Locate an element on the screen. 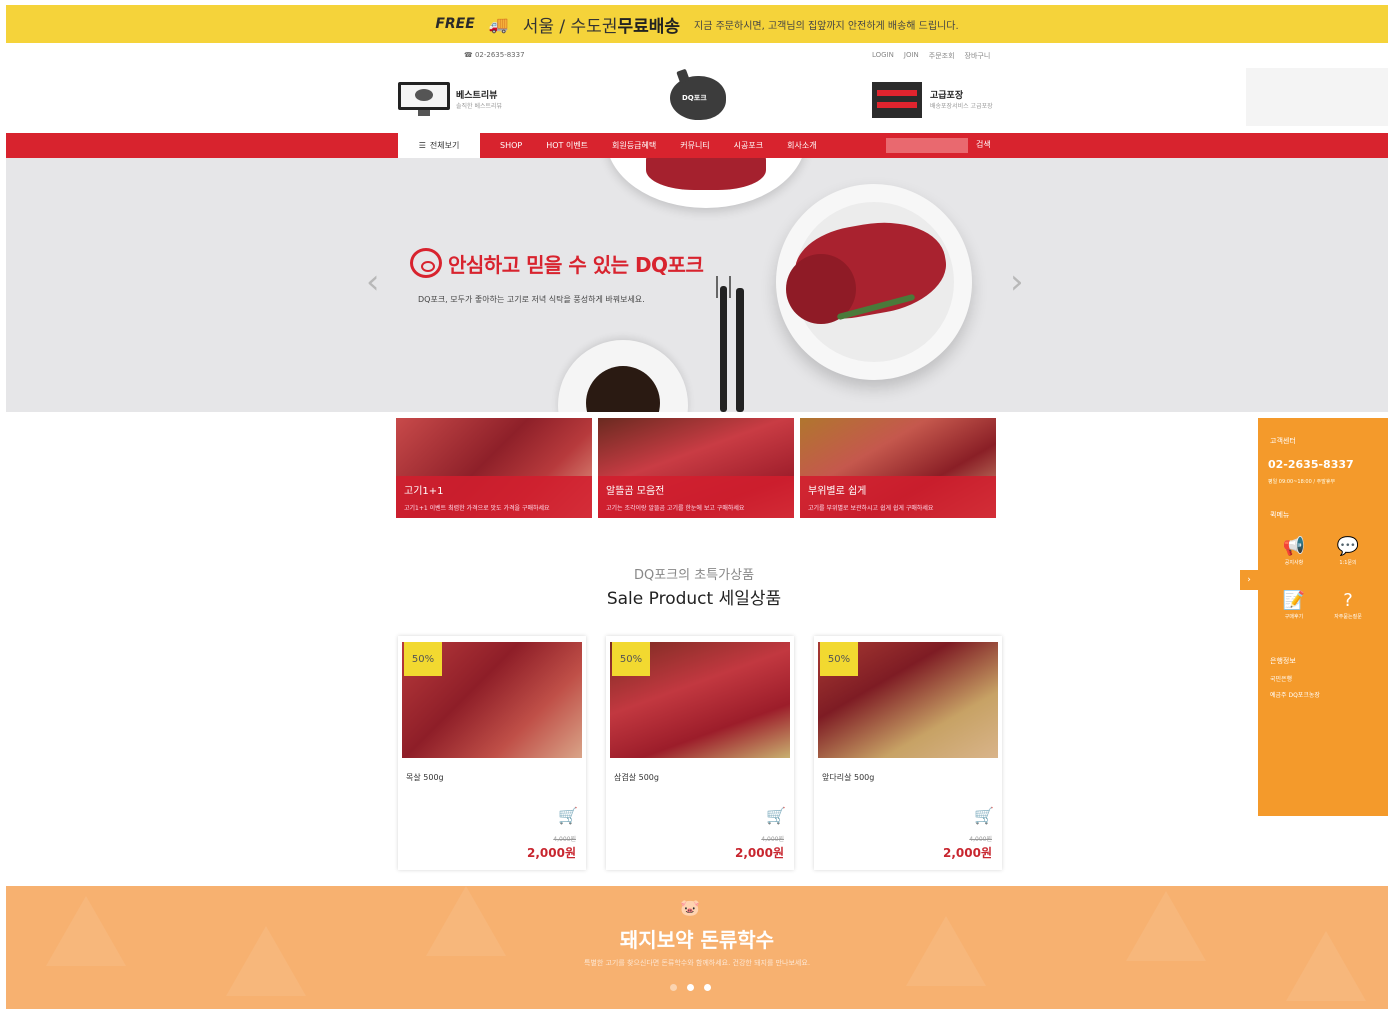 Image resolution: width=1388 pixels, height=1009 pixels. coffee is located at coordinates (623, 389).